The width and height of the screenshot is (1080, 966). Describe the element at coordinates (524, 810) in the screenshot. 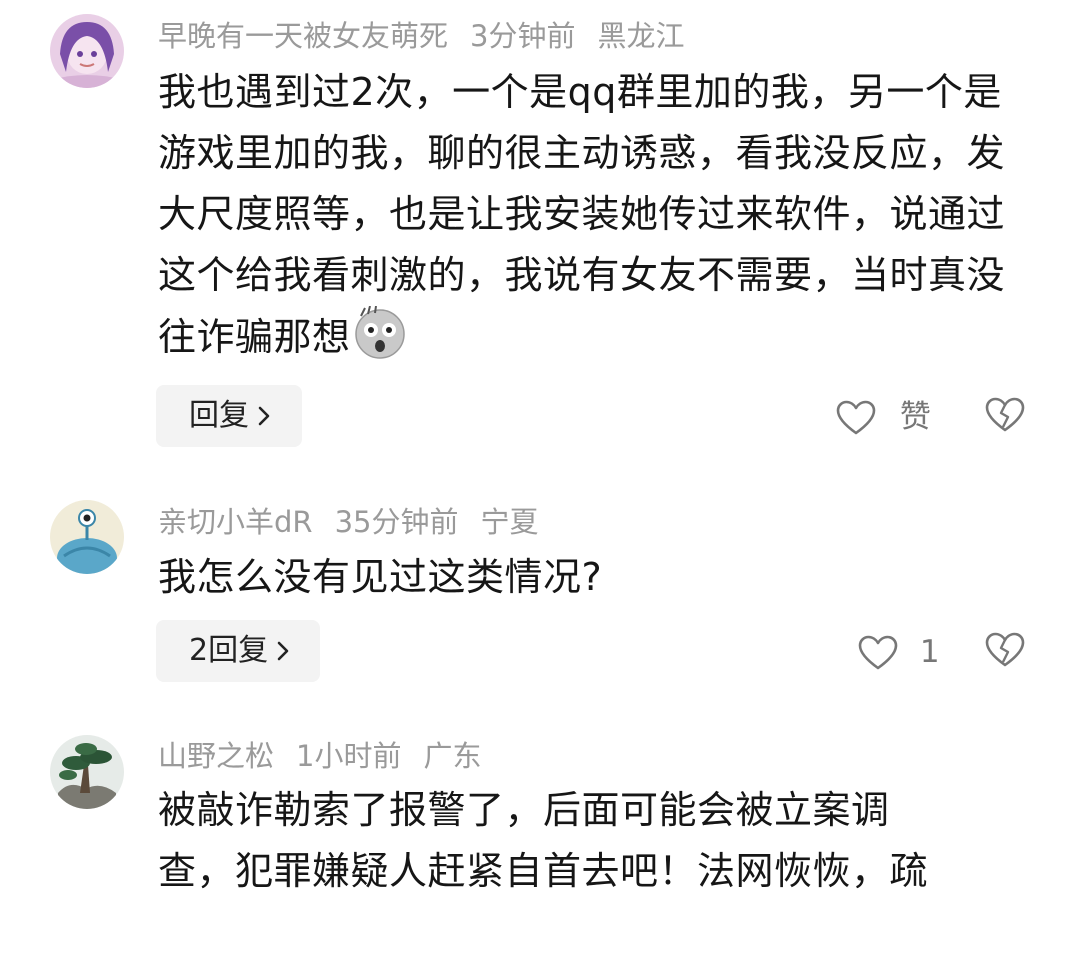

I see `comment-body-line: 被敲诈勒索了报警了，后面可能会被立案调` at that location.